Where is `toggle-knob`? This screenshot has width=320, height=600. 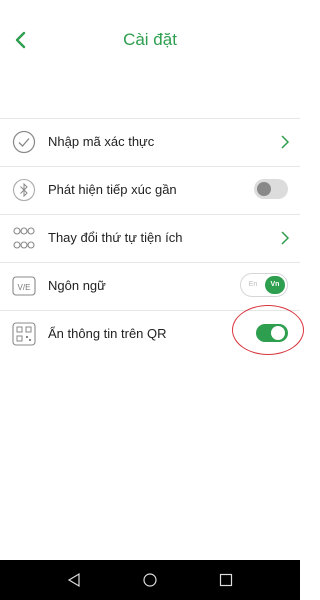 toggle-knob is located at coordinates (264, 189).